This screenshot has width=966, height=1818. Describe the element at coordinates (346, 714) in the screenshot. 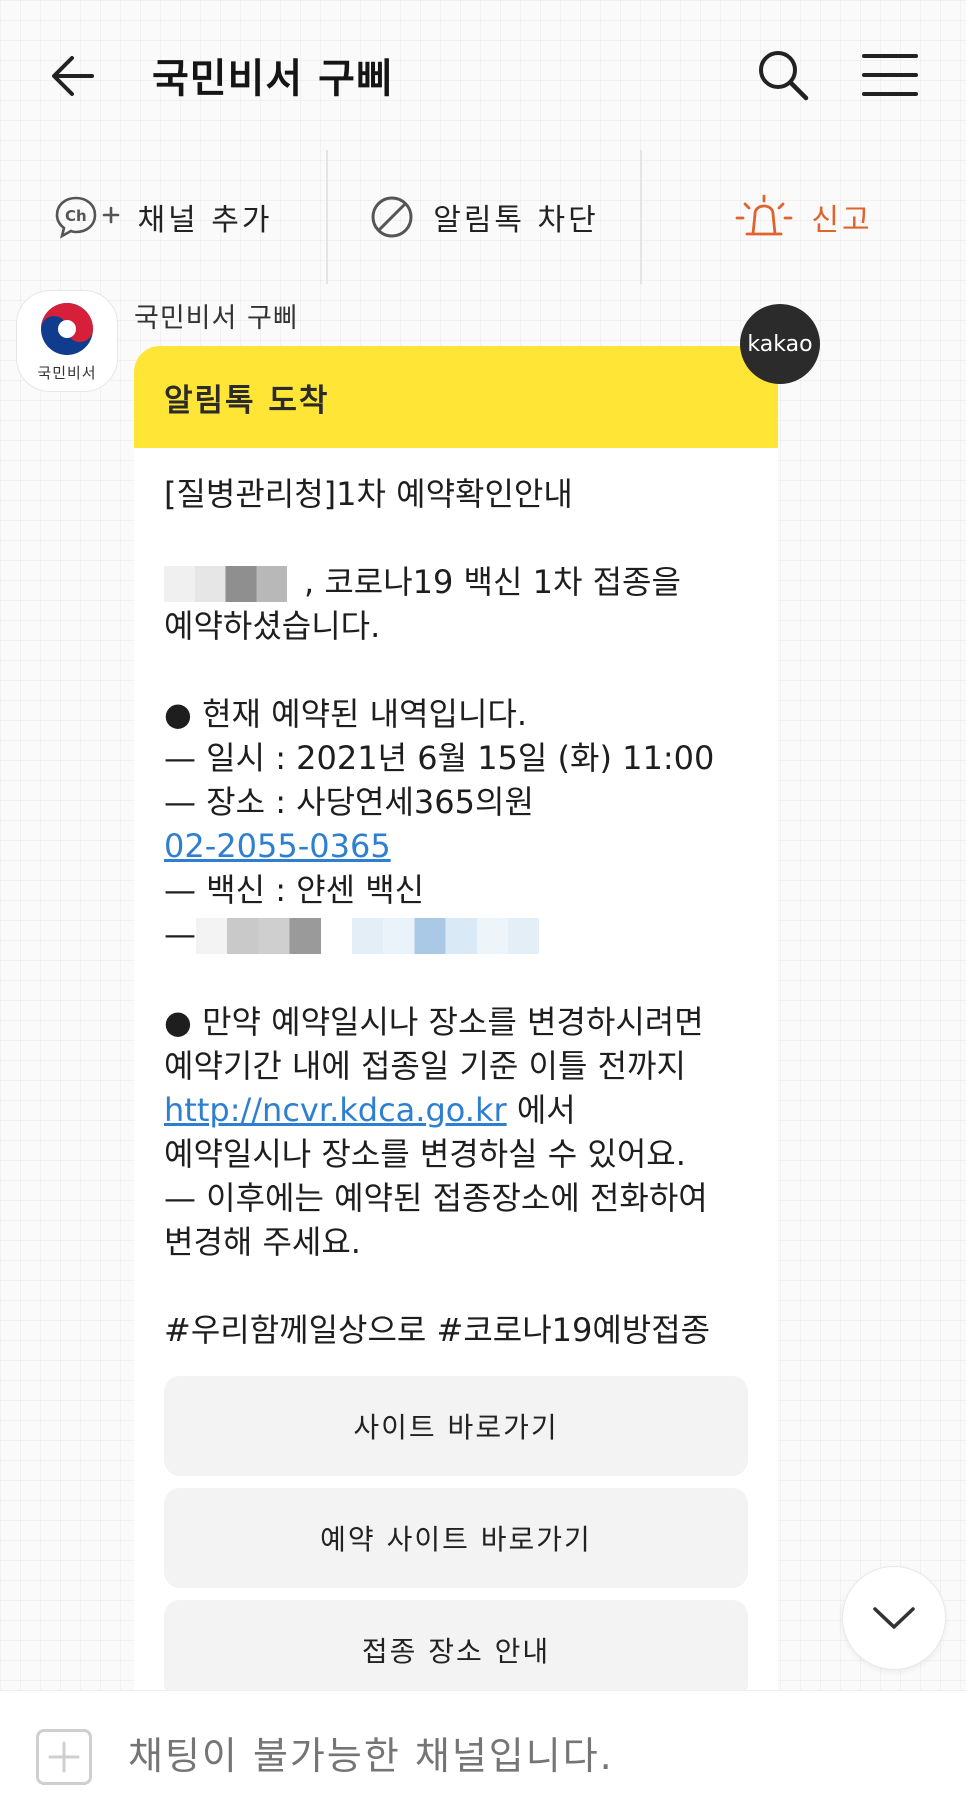

I see `message-text: ● 현재 예약된 내역입니다.` at that location.